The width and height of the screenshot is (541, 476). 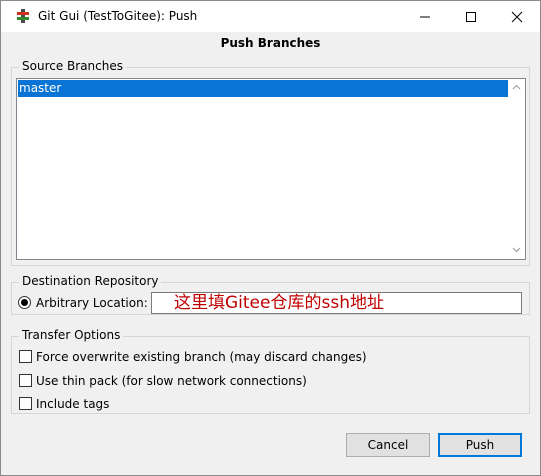 What do you see at coordinates (516, 169) in the screenshot?
I see `vertical-scrollbar` at bounding box center [516, 169].